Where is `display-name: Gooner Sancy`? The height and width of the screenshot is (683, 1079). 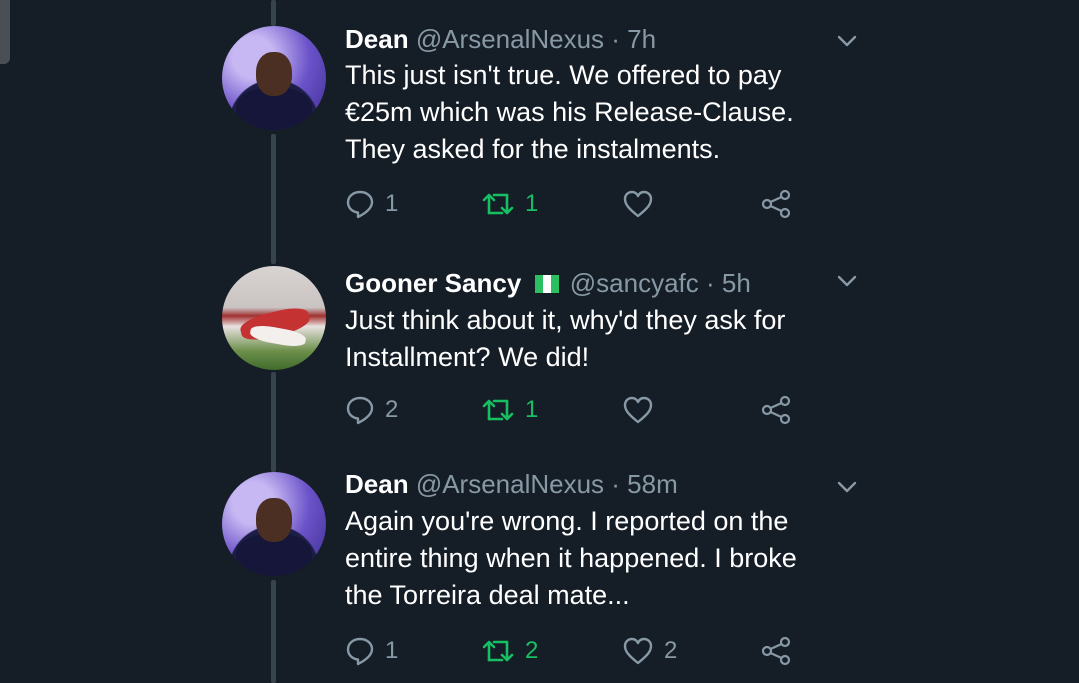 display-name: Gooner Sancy is located at coordinates (433, 283).